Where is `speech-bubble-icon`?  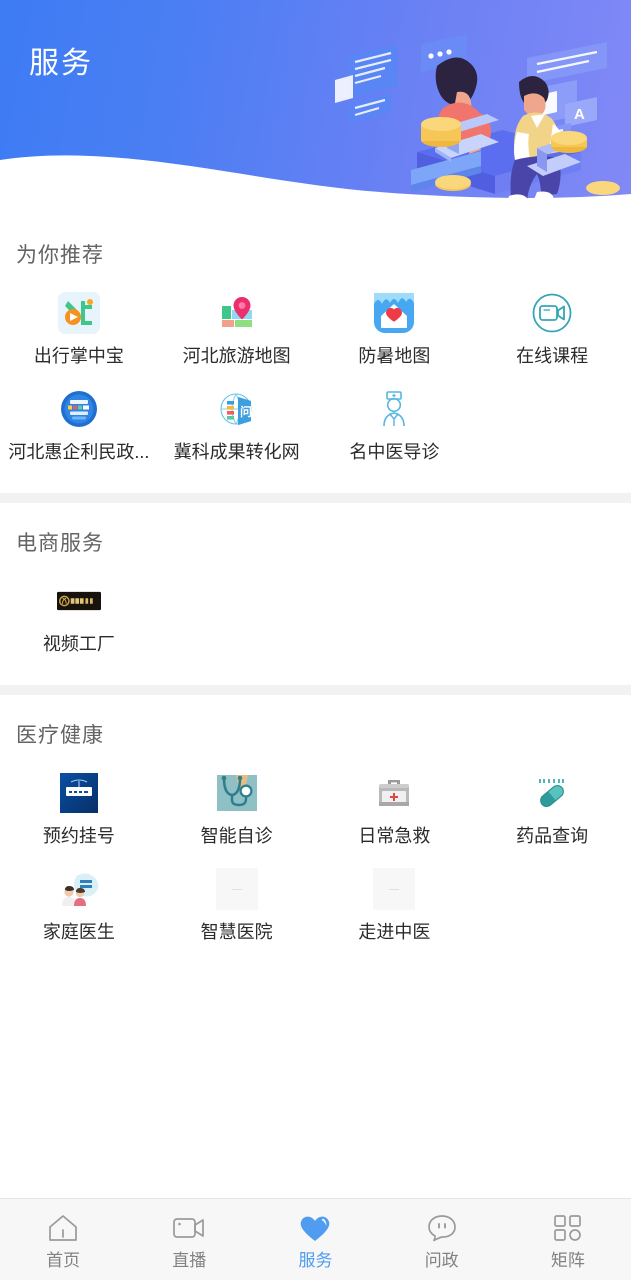 speech-bubble-icon is located at coordinates (442, 1228).